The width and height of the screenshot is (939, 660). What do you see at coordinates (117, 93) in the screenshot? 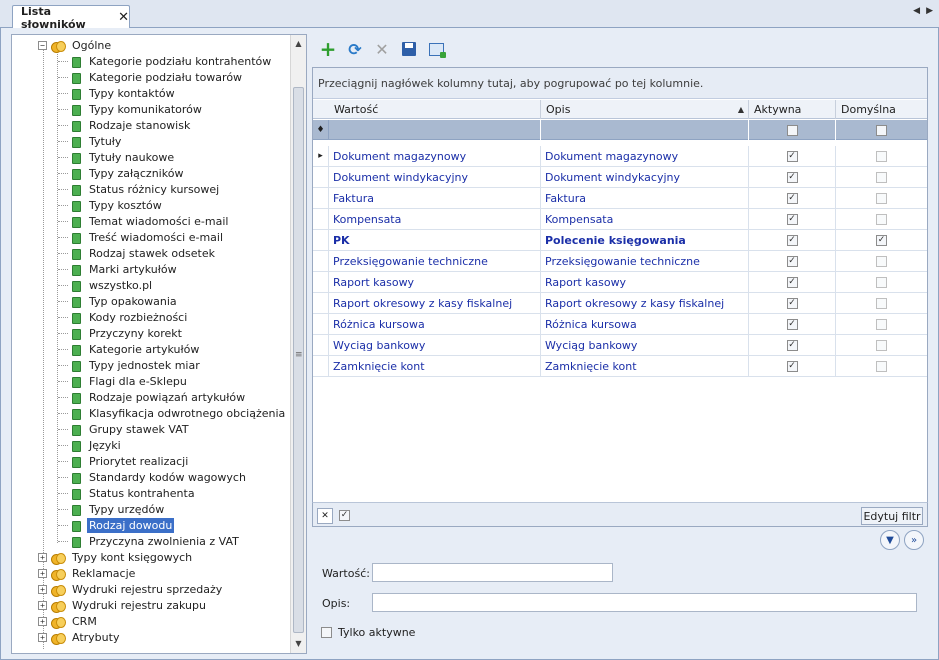
I see `tree-item: Typy kontaktów` at bounding box center [117, 93].